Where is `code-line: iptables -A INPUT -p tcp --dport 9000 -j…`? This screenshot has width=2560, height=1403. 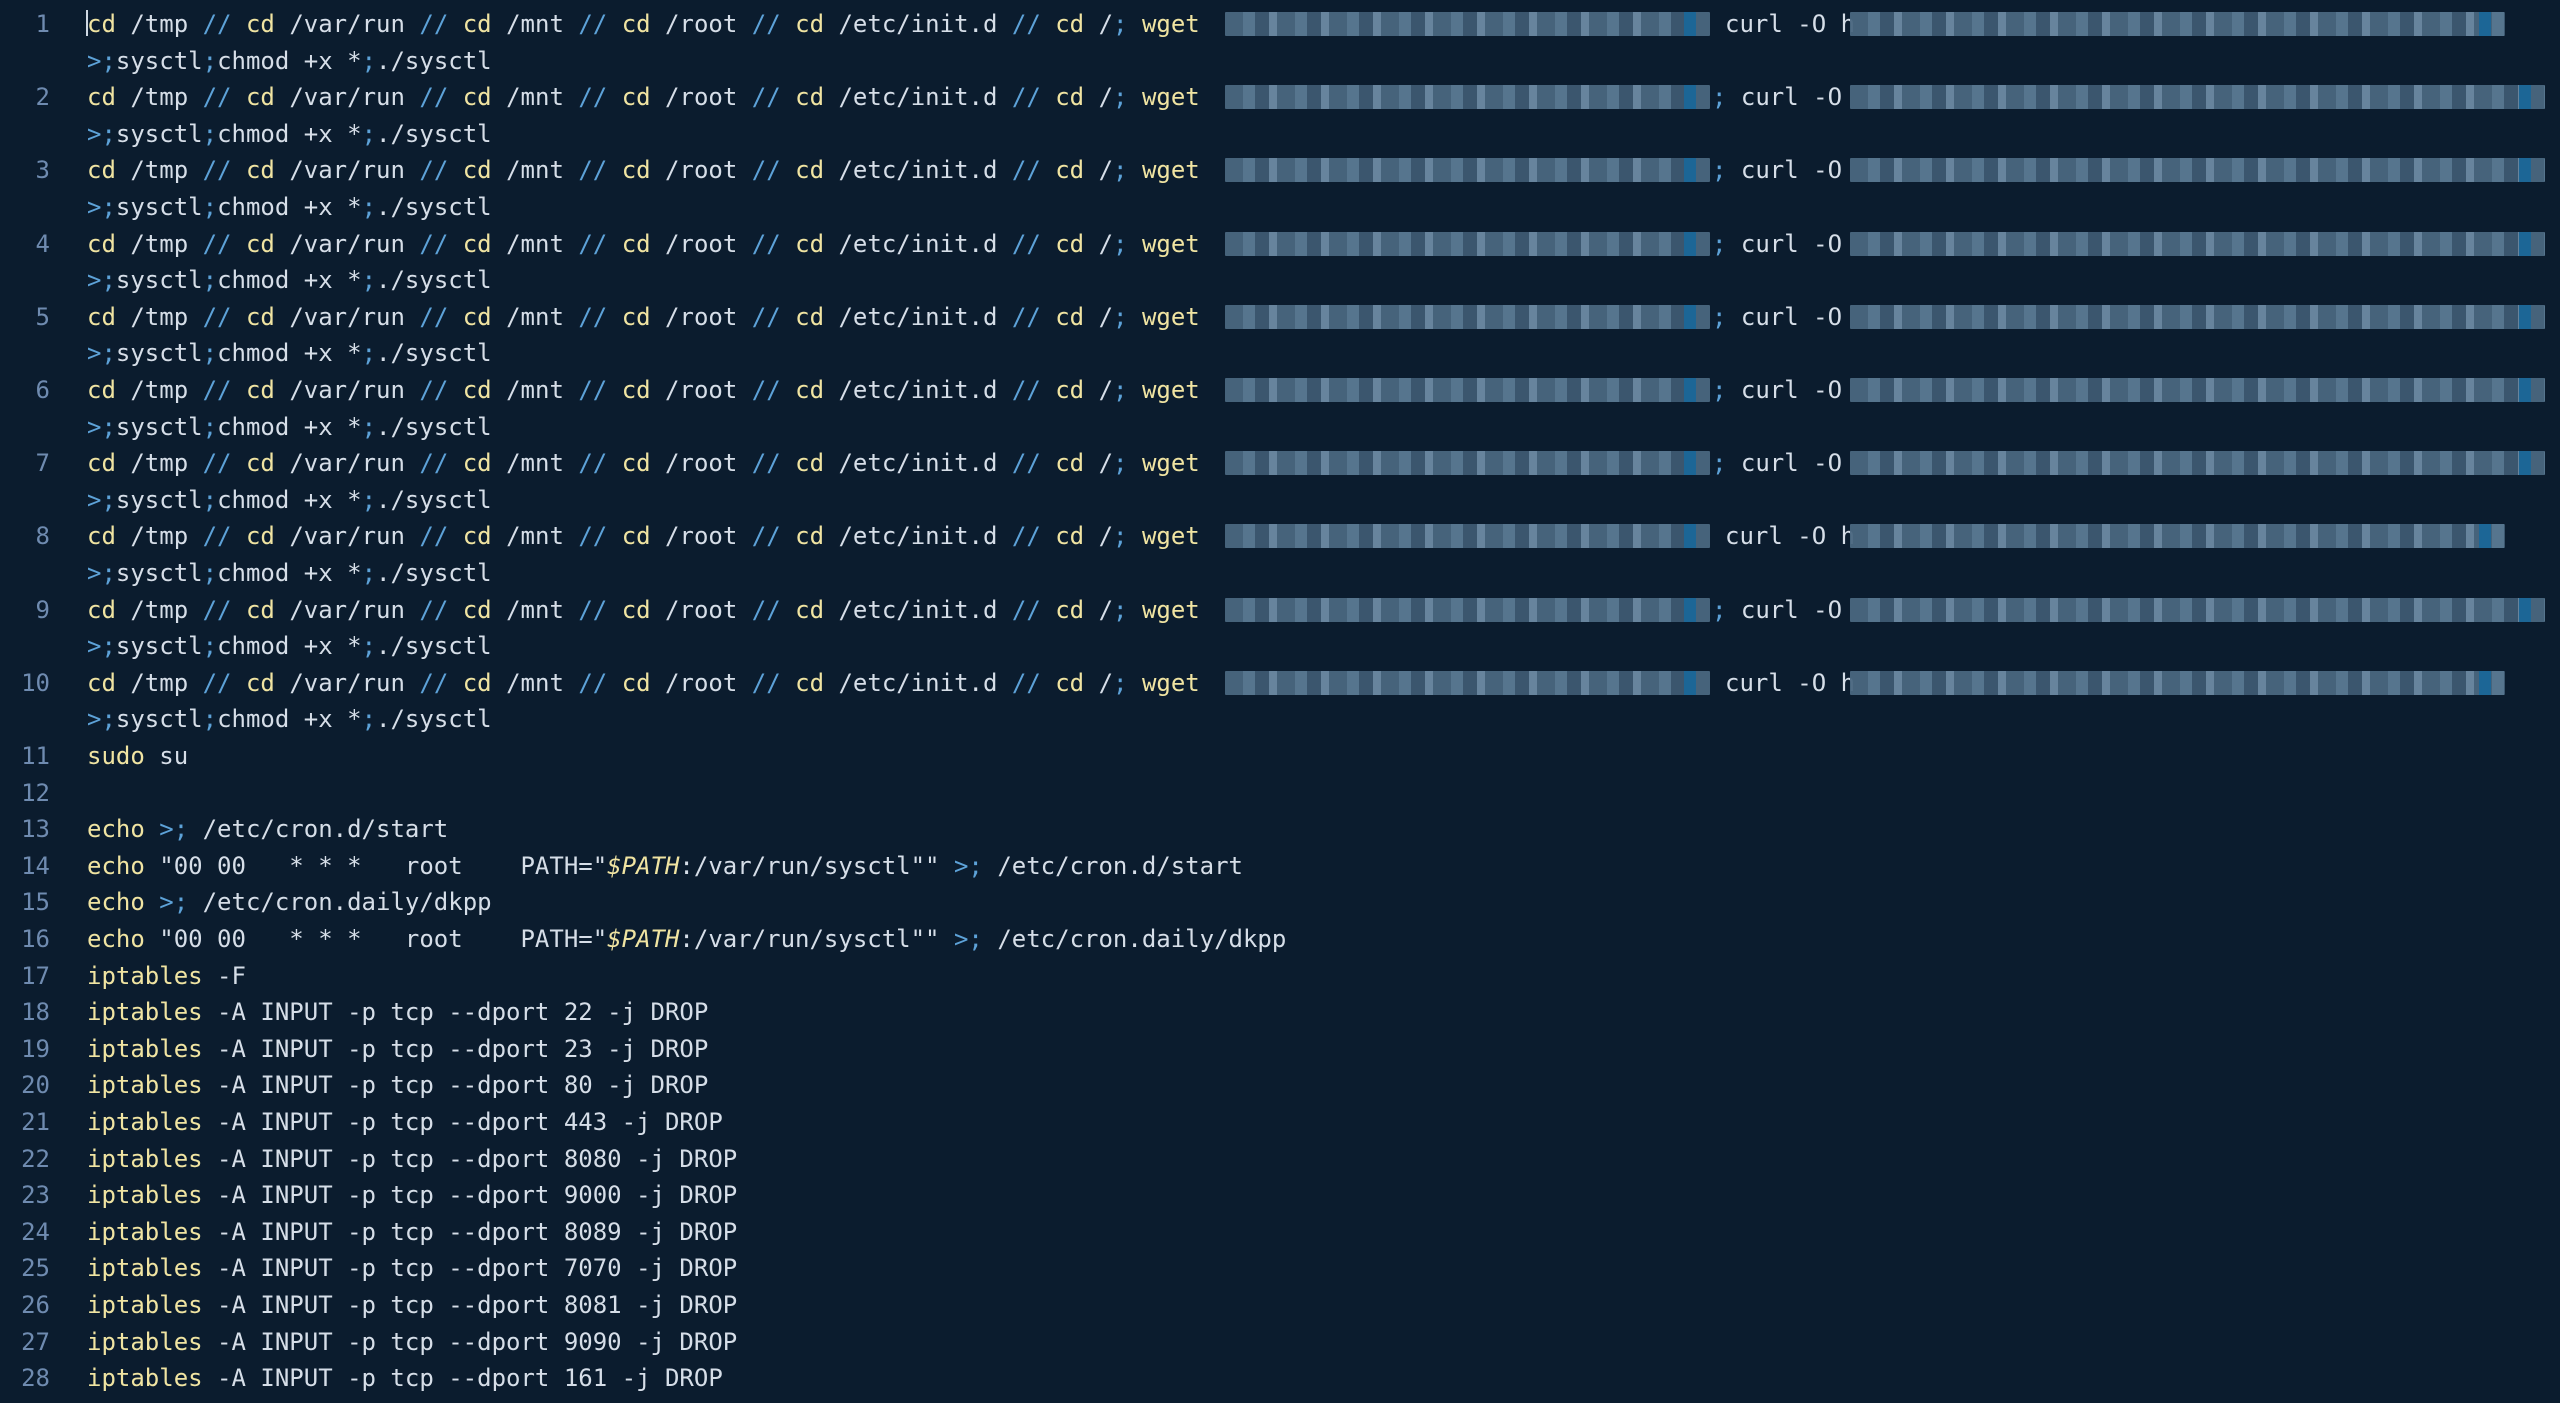
code-line: iptables -A INPUT -p tcp --dport 9000 -j… is located at coordinates (412, 1195).